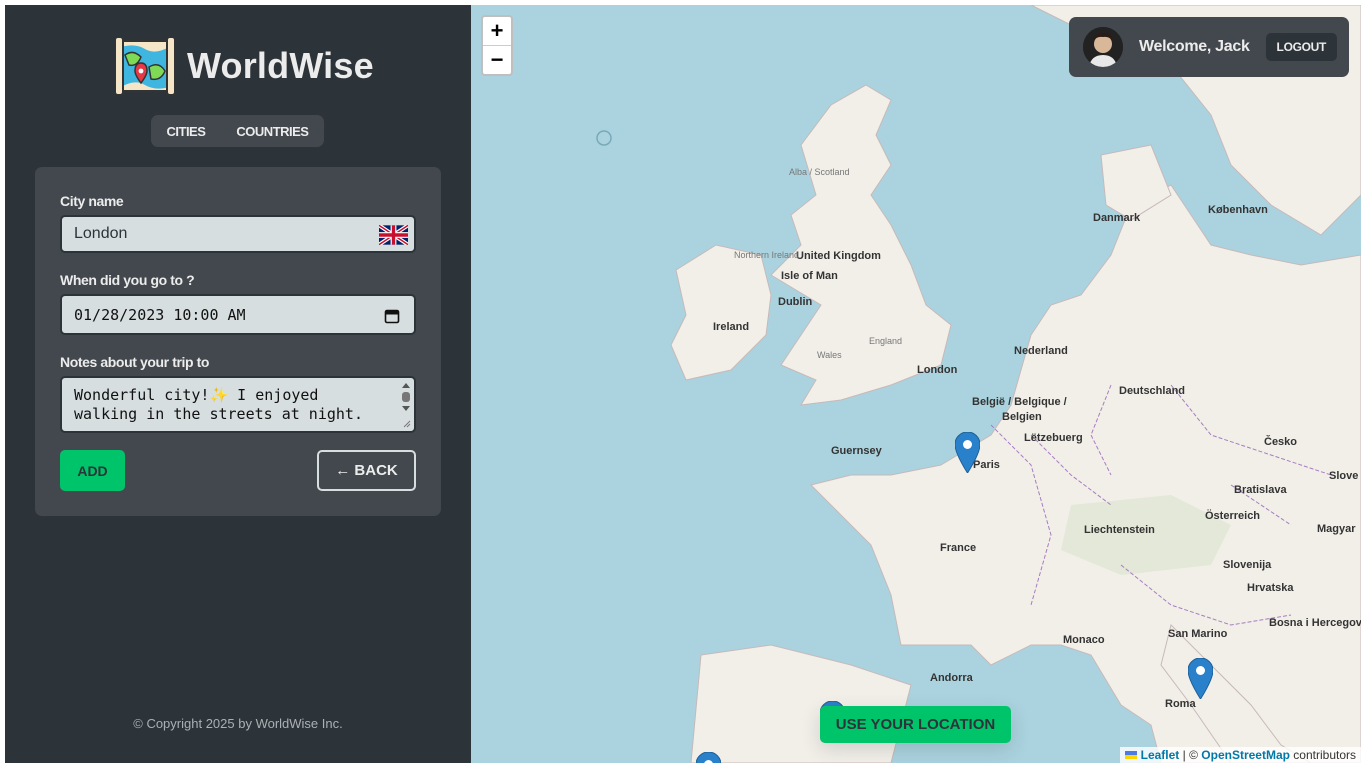 The image size is (1366, 768). What do you see at coordinates (958, 548) in the screenshot?
I see `map-label-france: France` at bounding box center [958, 548].